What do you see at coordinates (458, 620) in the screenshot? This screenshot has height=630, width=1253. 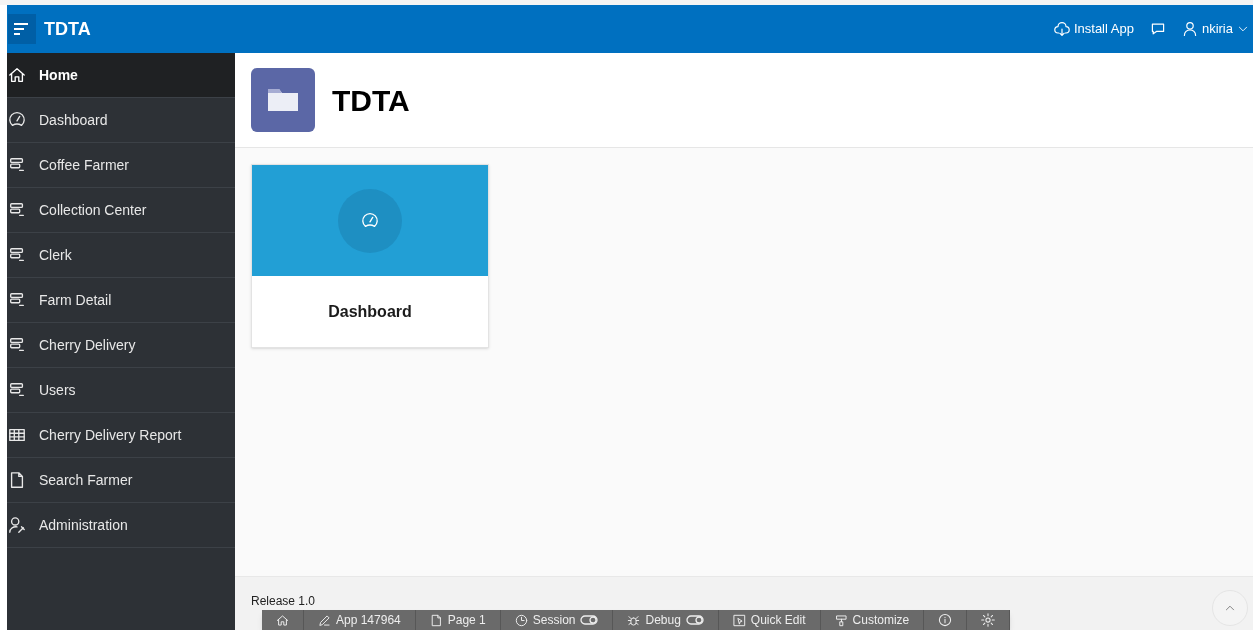 I see `page-button: Page 1` at bounding box center [458, 620].